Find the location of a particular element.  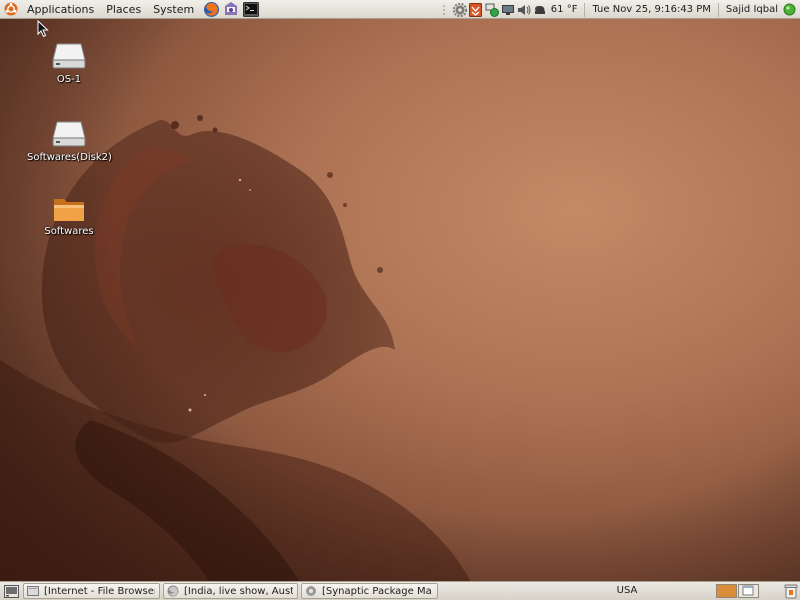

file-browser-icon is located at coordinates (33, 591).